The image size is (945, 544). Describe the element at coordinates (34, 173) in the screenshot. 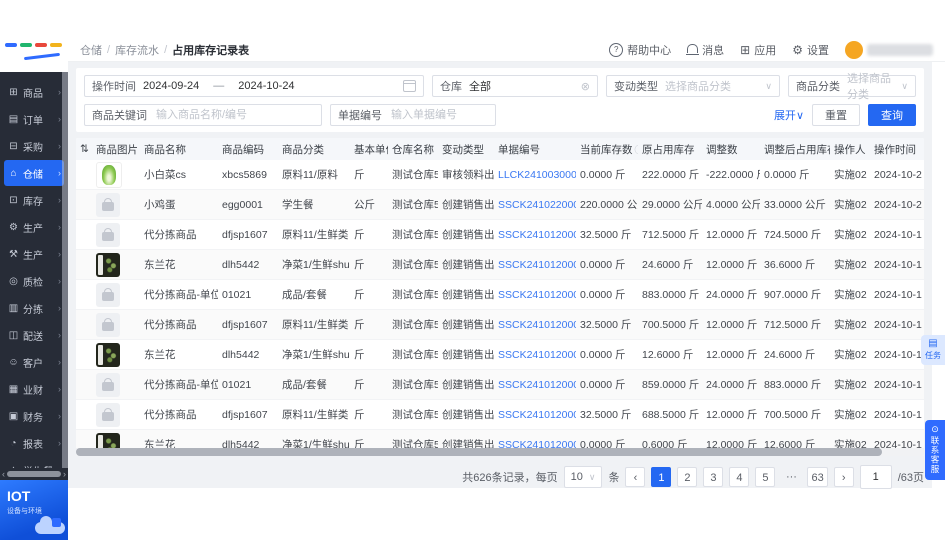

I see `sidebar-item-warehouse: ⌂ 仓储 ›` at that location.